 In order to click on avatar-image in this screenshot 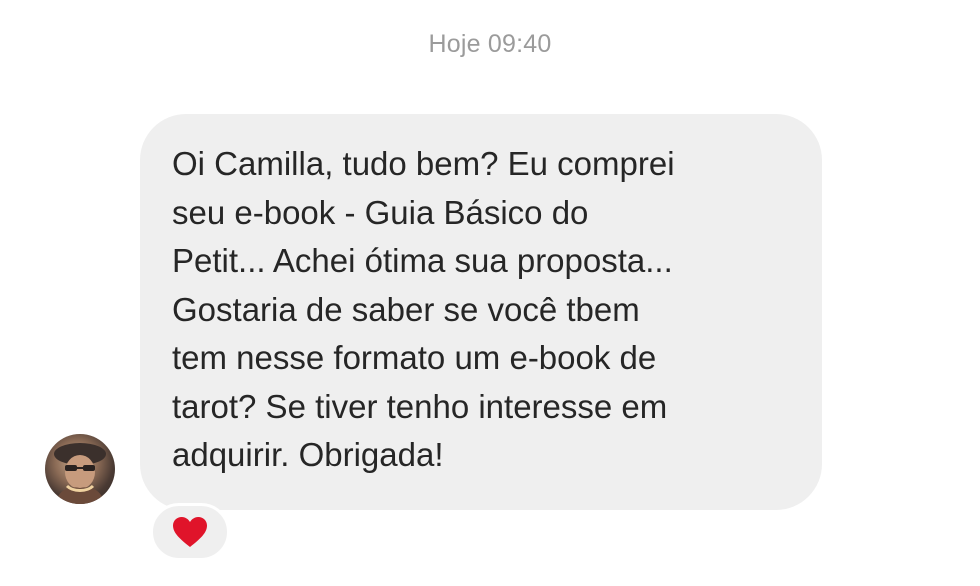, I will do `click(80, 473)`.